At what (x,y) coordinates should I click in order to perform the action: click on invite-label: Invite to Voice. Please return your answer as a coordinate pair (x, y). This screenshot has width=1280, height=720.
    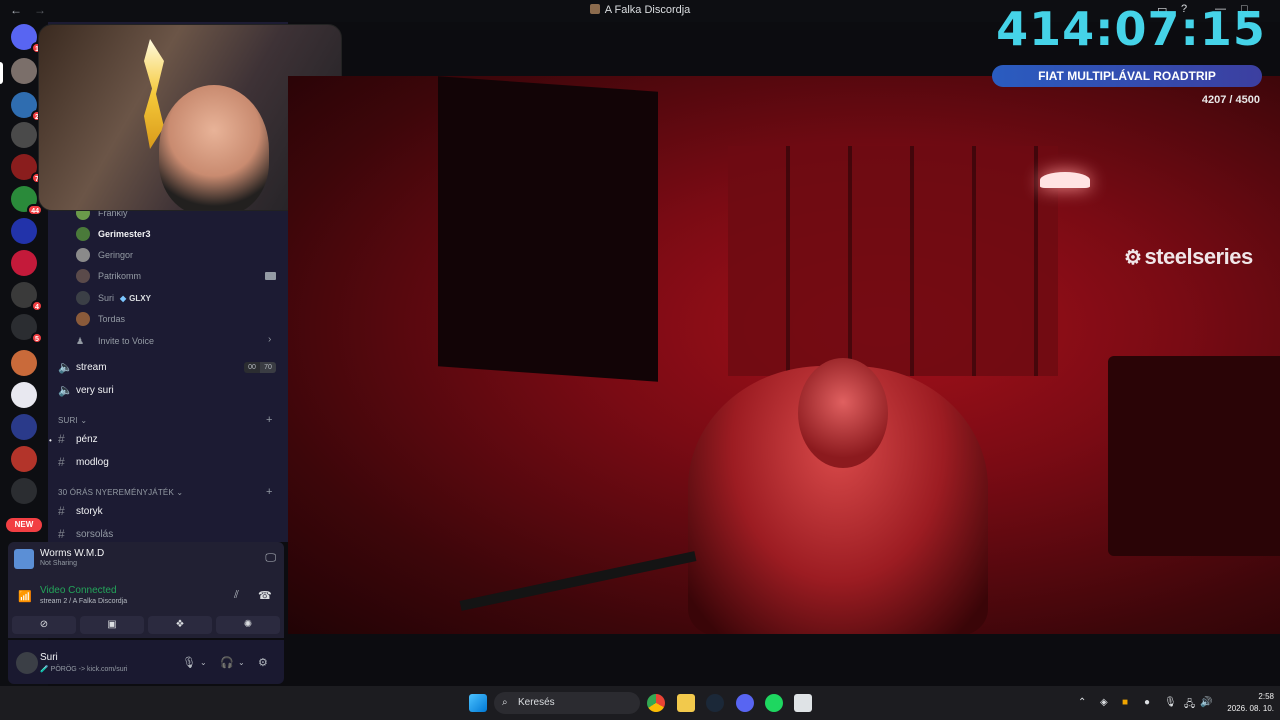
    Looking at the image, I should click on (126, 341).